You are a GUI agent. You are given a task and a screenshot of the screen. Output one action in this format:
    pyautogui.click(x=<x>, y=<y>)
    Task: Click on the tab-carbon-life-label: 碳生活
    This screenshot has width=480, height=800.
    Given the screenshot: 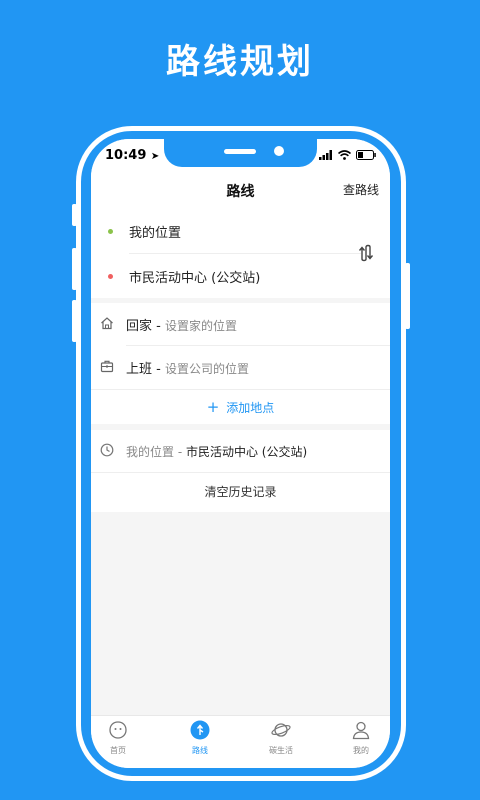 What is the action you would take?
    pyautogui.click(x=281, y=750)
    